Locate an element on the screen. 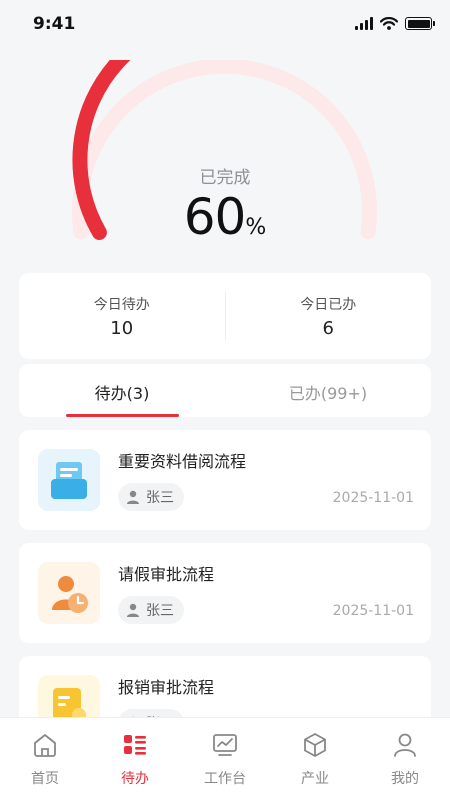 Image resolution: width=450 pixels, height=800 pixels. nav-industry: 产业 is located at coordinates (315, 759).